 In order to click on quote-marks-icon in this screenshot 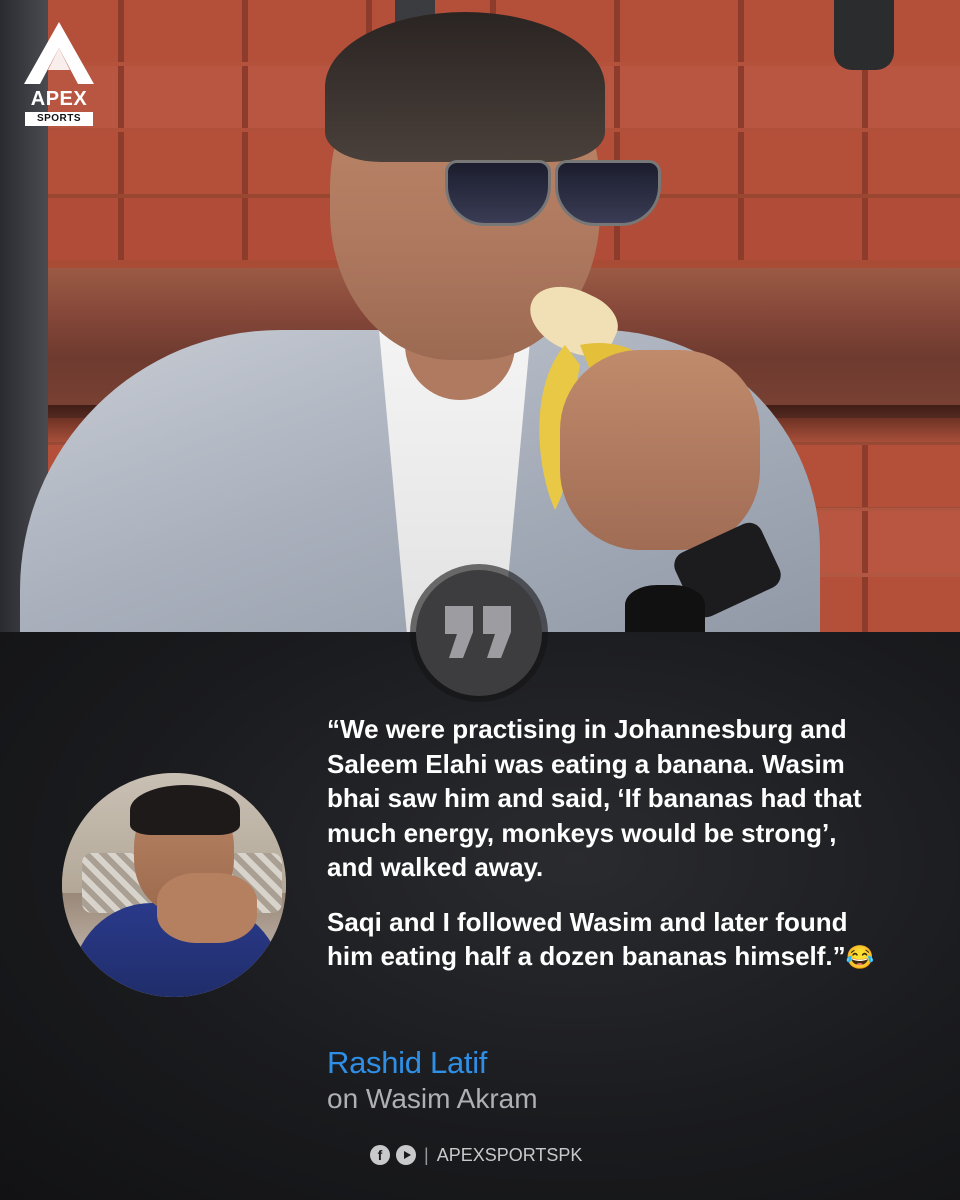, I will do `click(478, 632)`.